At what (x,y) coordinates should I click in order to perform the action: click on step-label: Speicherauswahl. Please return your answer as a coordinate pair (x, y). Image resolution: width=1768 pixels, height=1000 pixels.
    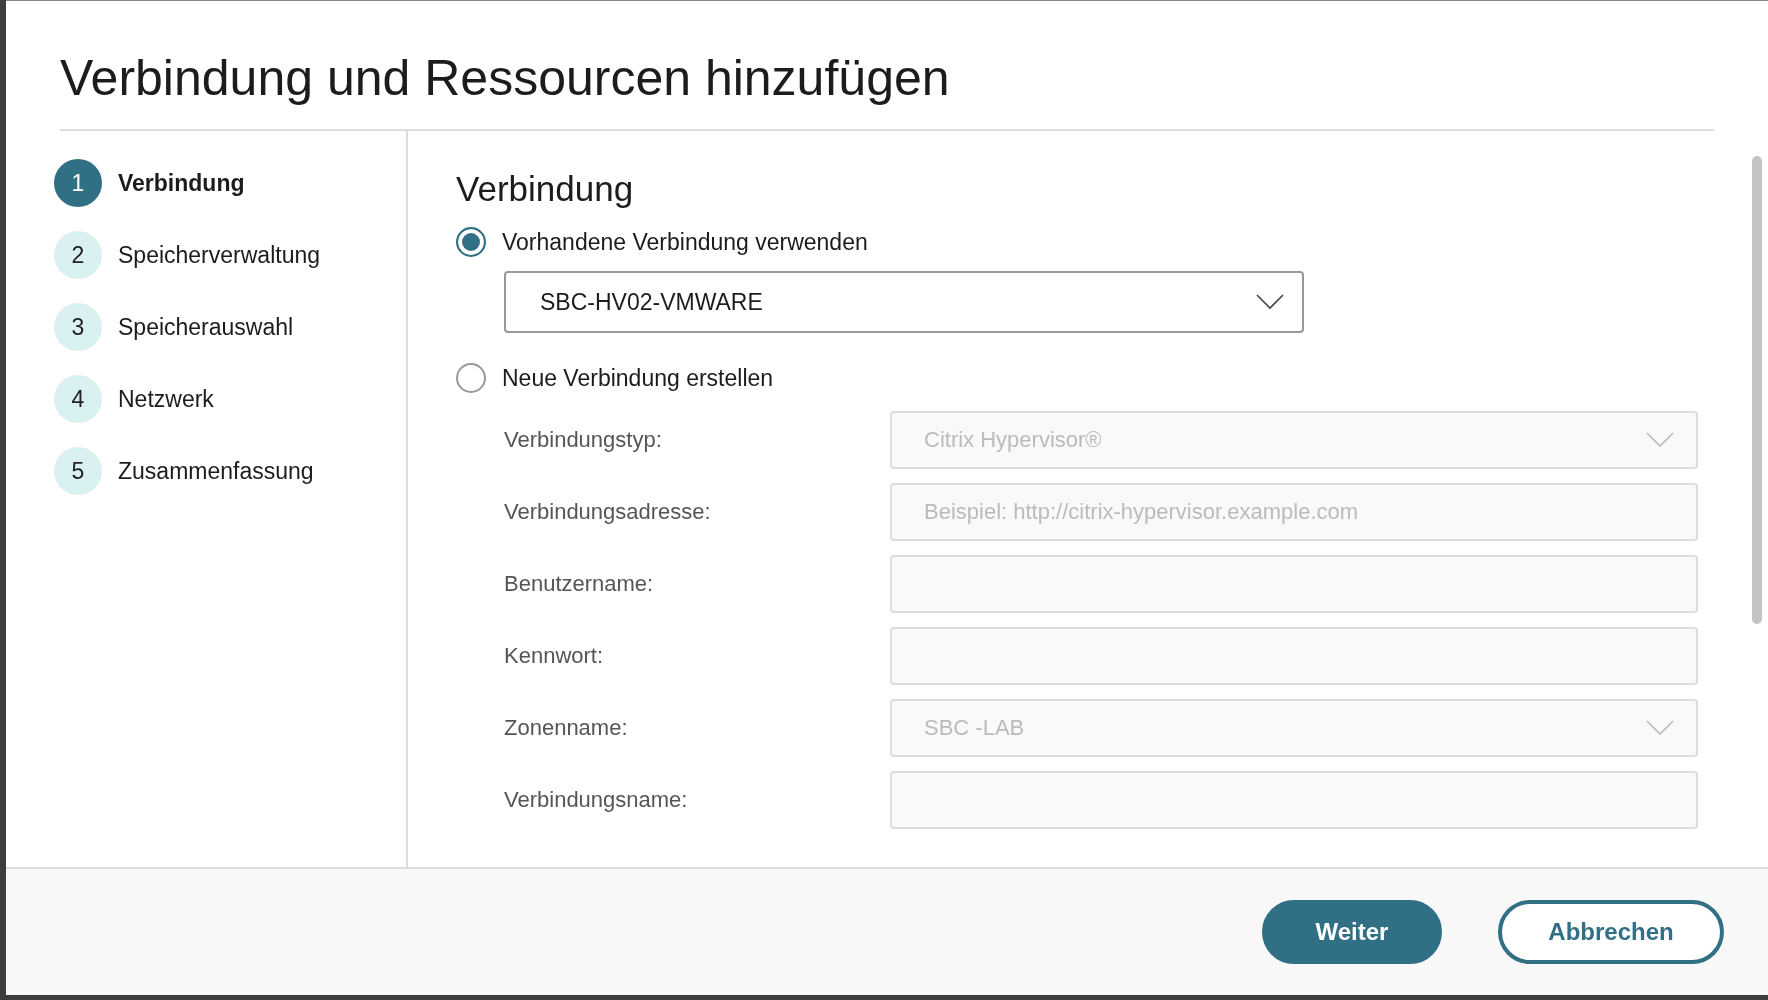
    Looking at the image, I should click on (206, 327).